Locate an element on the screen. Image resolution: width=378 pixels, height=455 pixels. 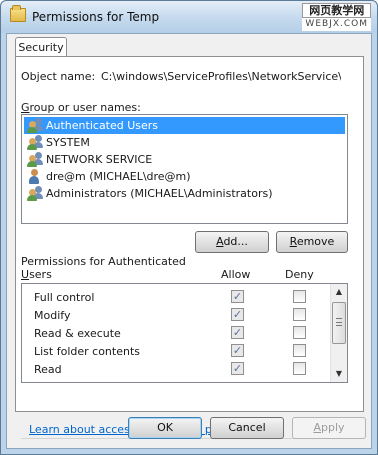
permission-row: List folder contents ✓ is located at coordinates (174, 351).